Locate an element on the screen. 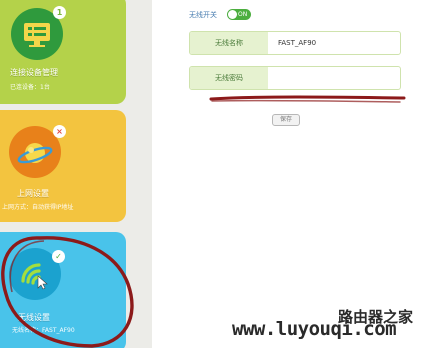 Image resolution: width=438 pixels, height=348 pixels. internet-card: × 上网设置 上网方式：自动获得IP地址 is located at coordinates (63, 166).